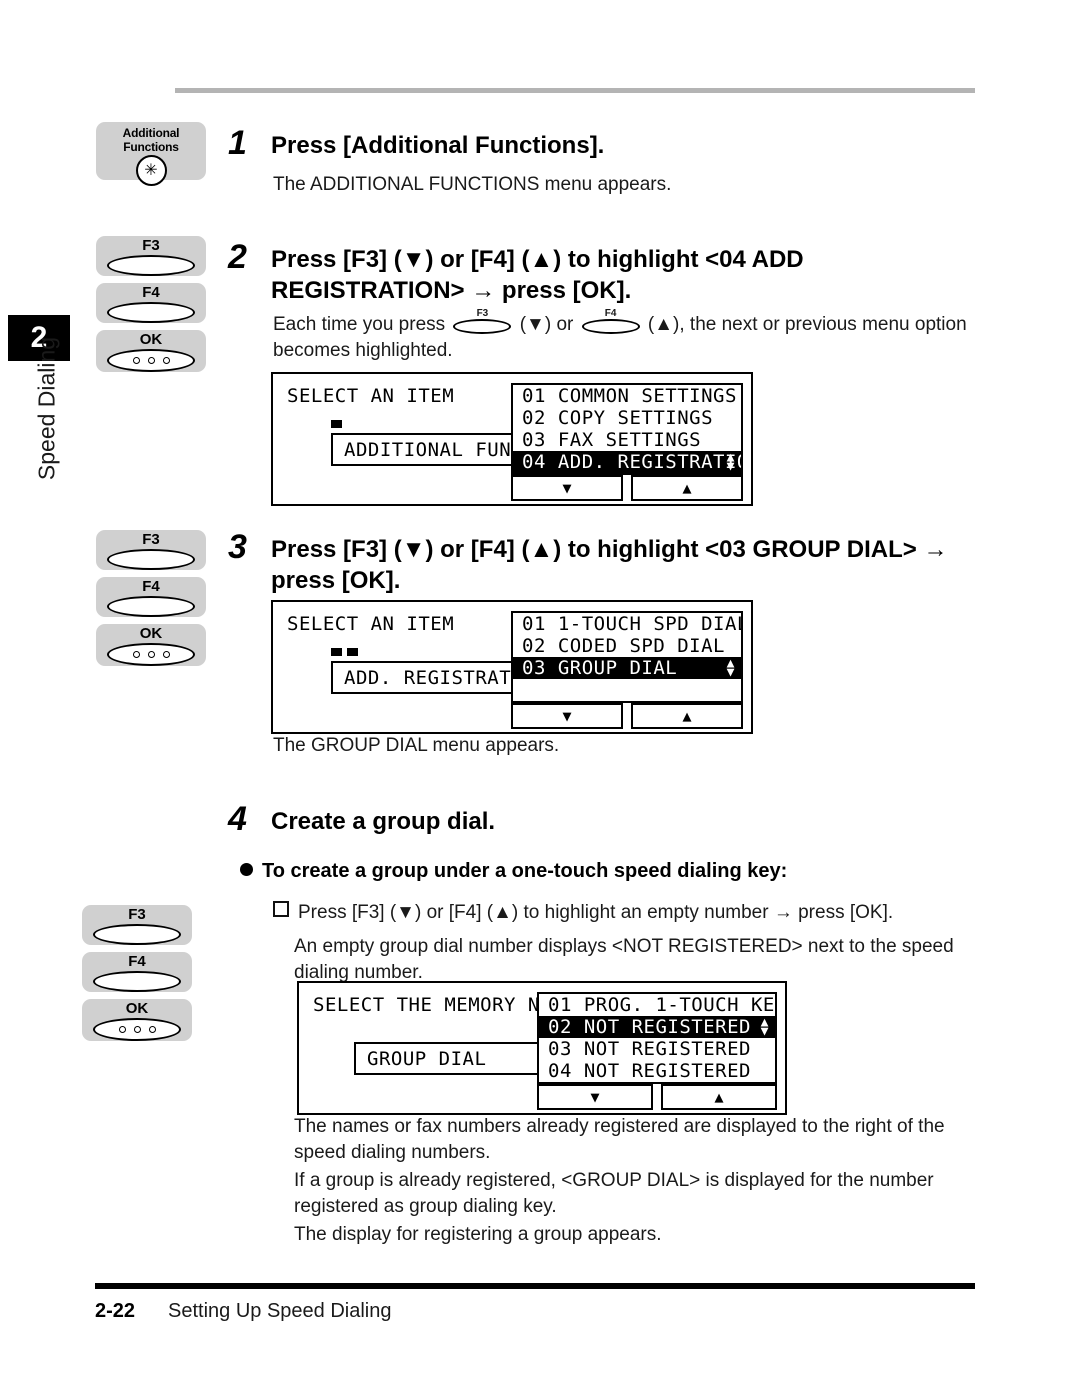 This screenshot has width=1080, height=1388. I want to click on bullet-icon, so click(246, 869).